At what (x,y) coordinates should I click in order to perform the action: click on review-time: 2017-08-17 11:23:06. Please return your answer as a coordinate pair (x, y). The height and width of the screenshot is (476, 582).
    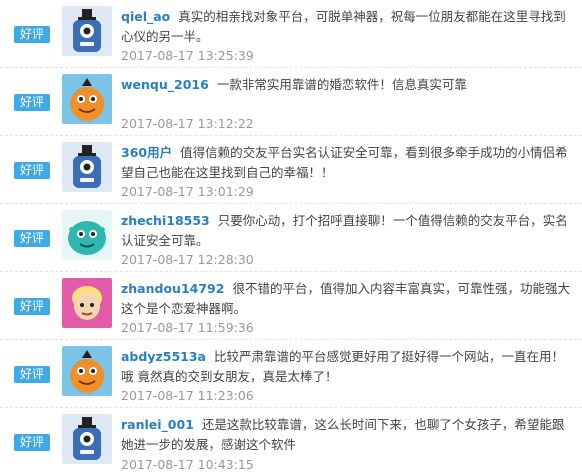
    Looking at the image, I should click on (187, 395).